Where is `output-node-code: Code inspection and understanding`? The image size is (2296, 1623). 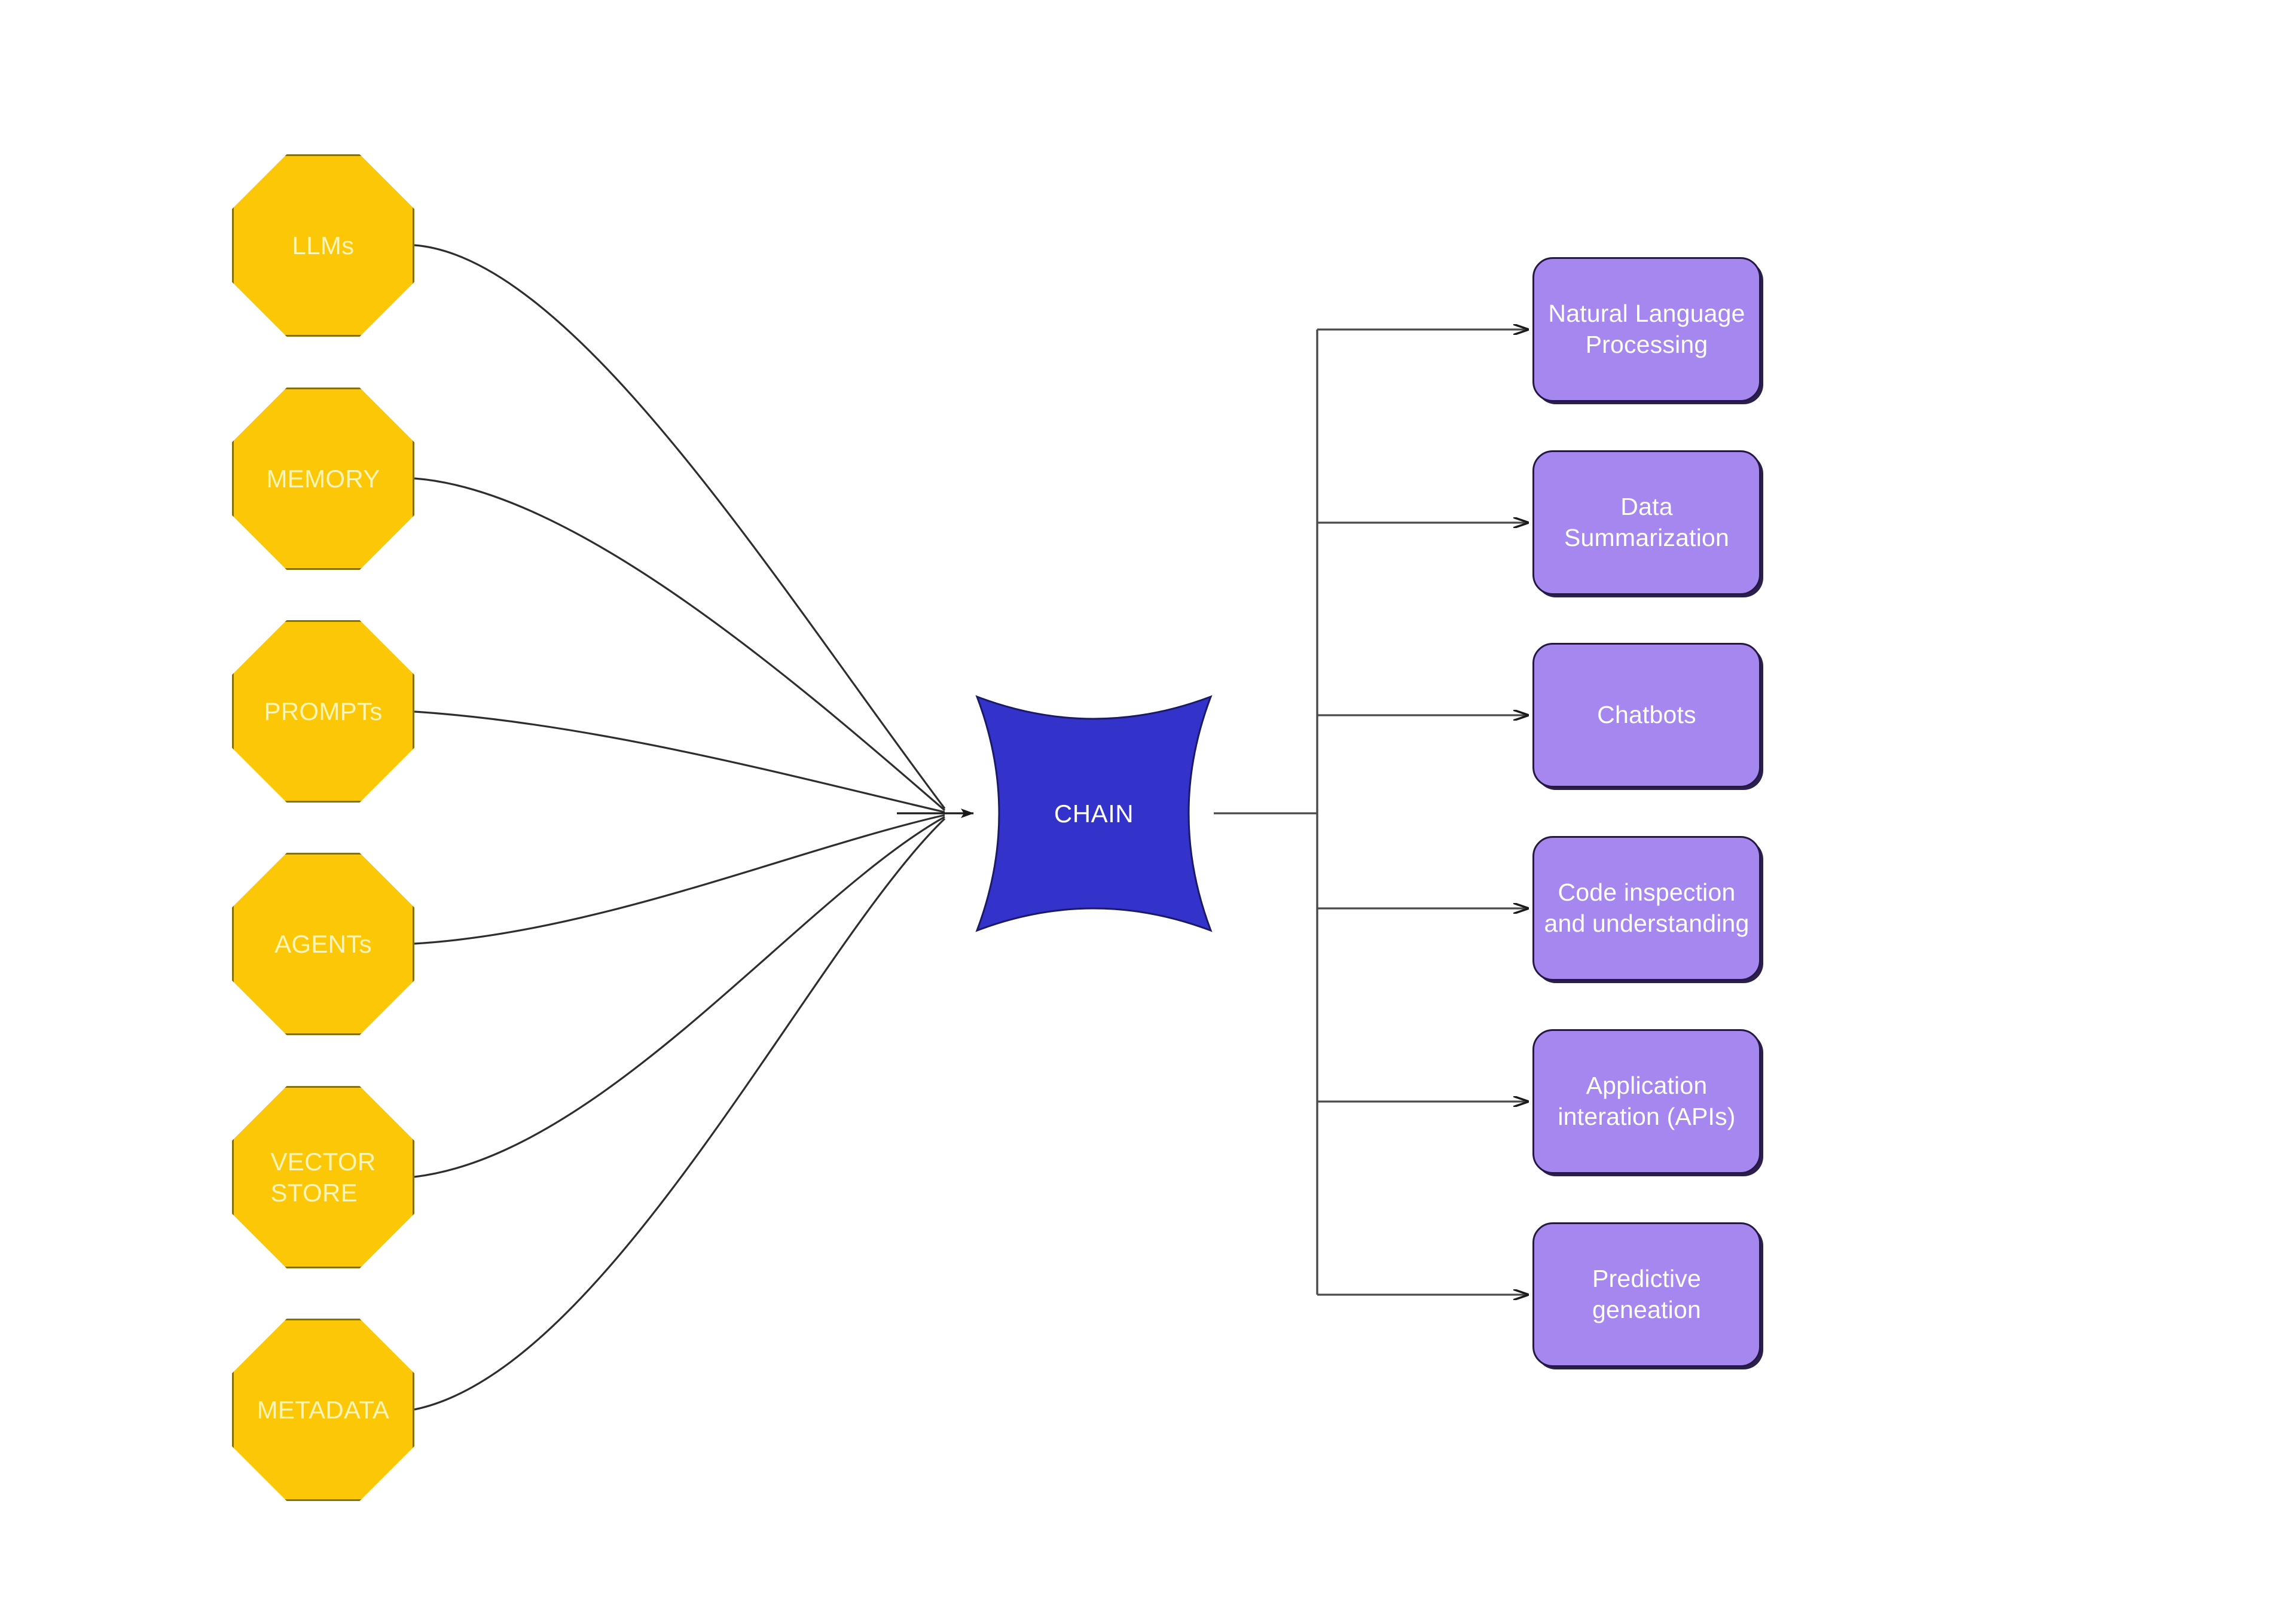 output-node-code: Code inspection and understanding is located at coordinates (1646, 908).